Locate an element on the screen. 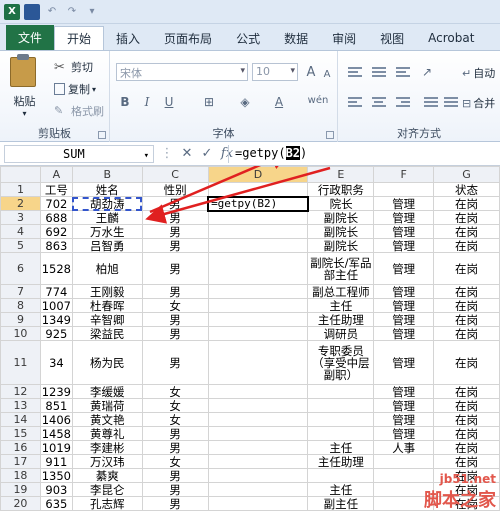 This screenshot has width=500, height=514. orientation-button: ↗ is located at coordinates (427, 72).